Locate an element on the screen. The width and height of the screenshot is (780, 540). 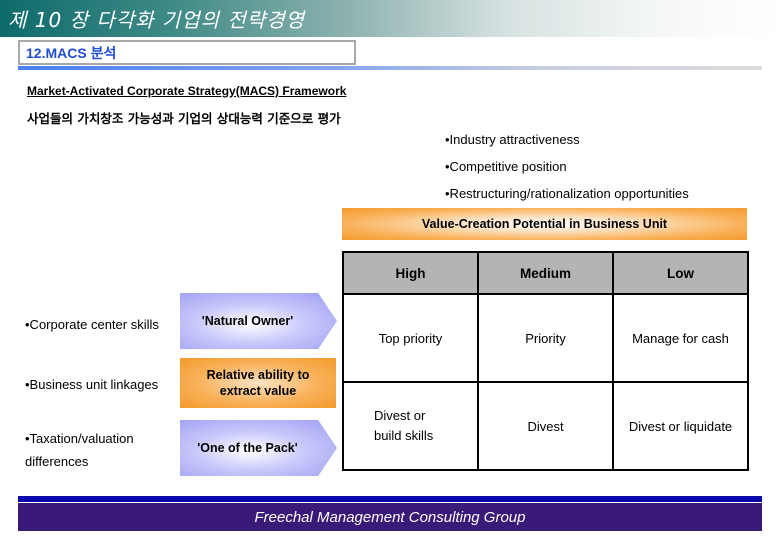
relative-ability-box: Relative ability to extract value is located at coordinates (258, 383).